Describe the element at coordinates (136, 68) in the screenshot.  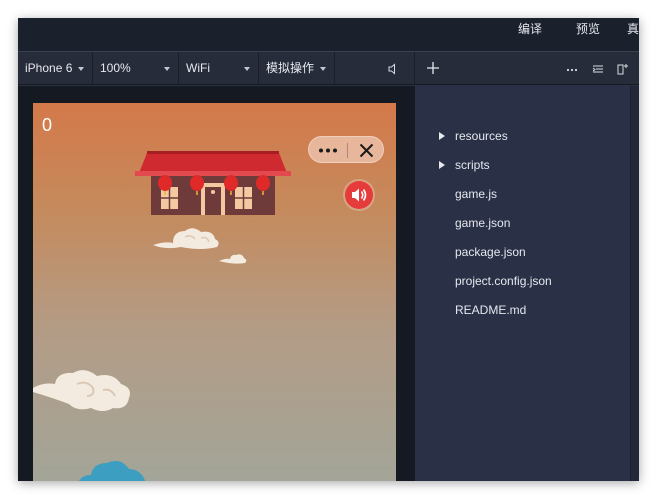
I see `zoom-select: 100%` at that location.